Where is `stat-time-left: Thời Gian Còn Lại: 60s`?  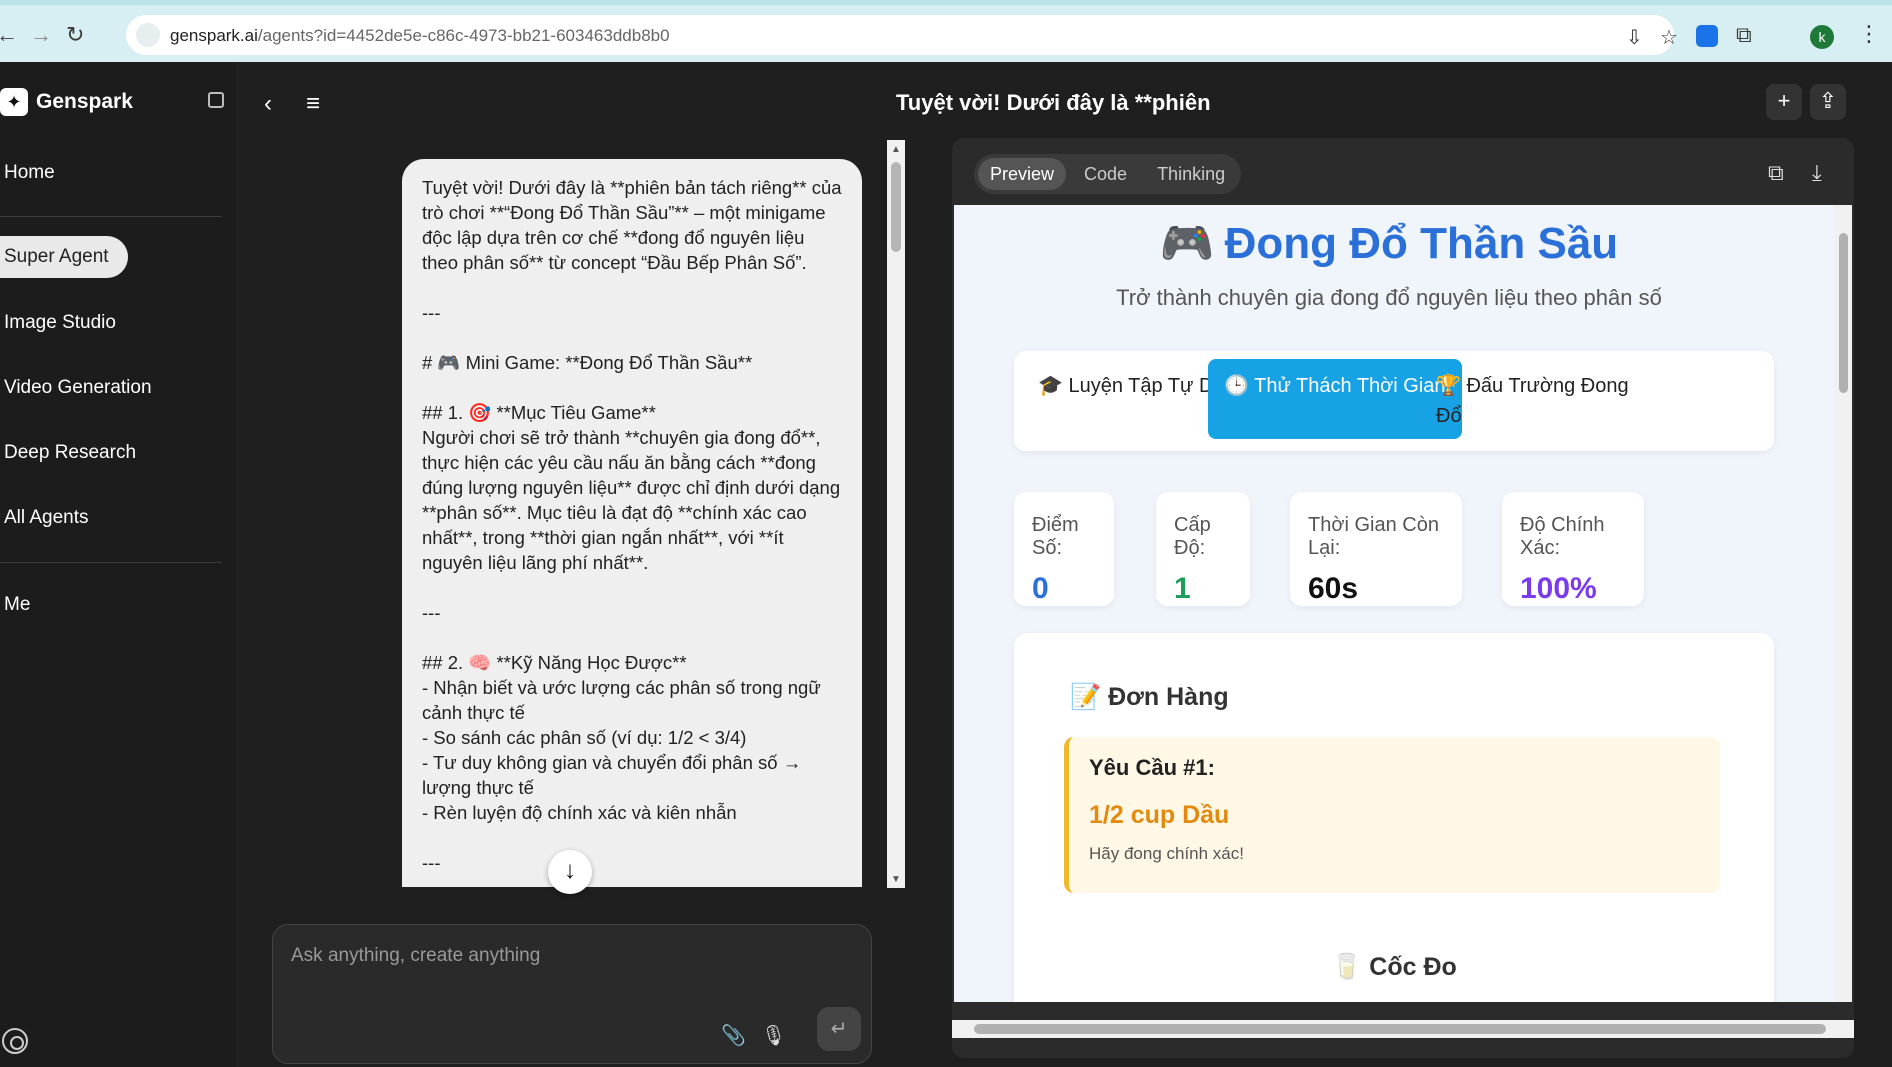 stat-time-left: Thời Gian Còn Lại: 60s is located at coordinates (1376, 549).